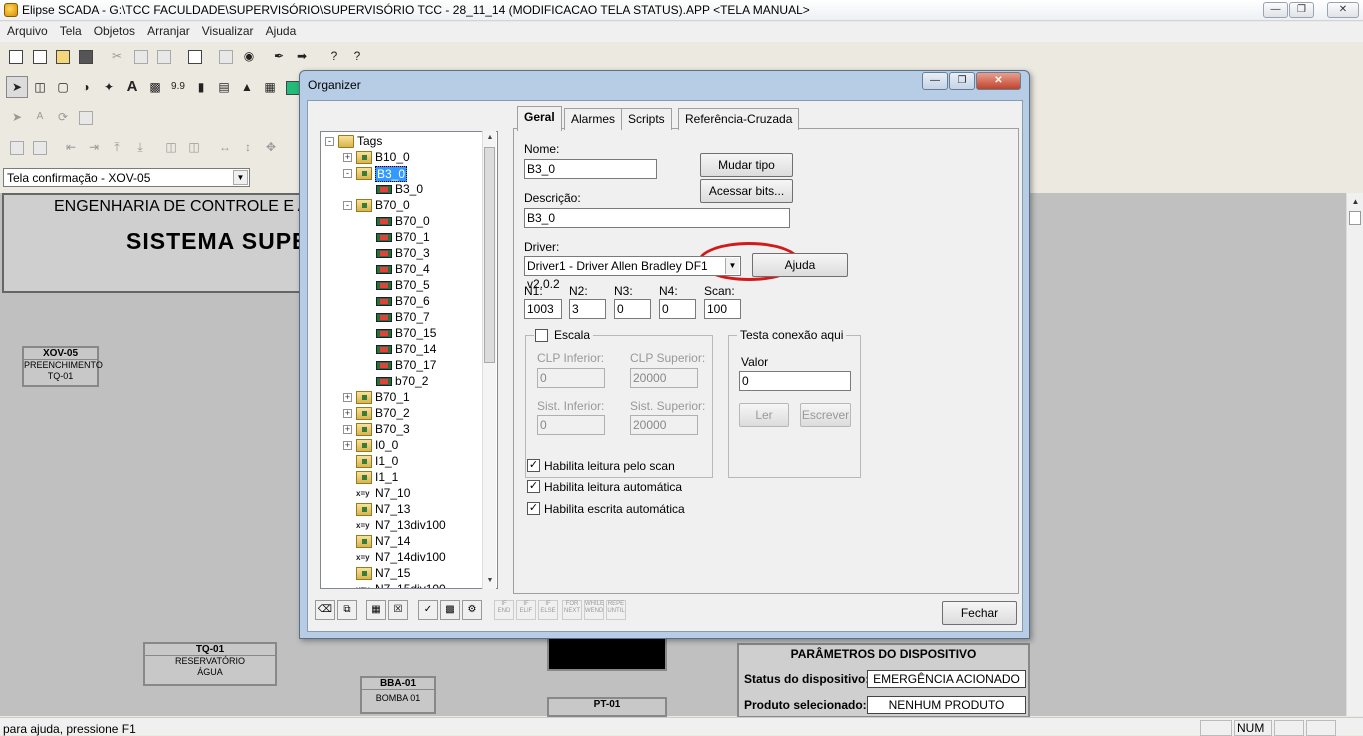  Describe the element at coordinates (270, 87) in the screenshot. I see `table-icon: ▦` at that location.